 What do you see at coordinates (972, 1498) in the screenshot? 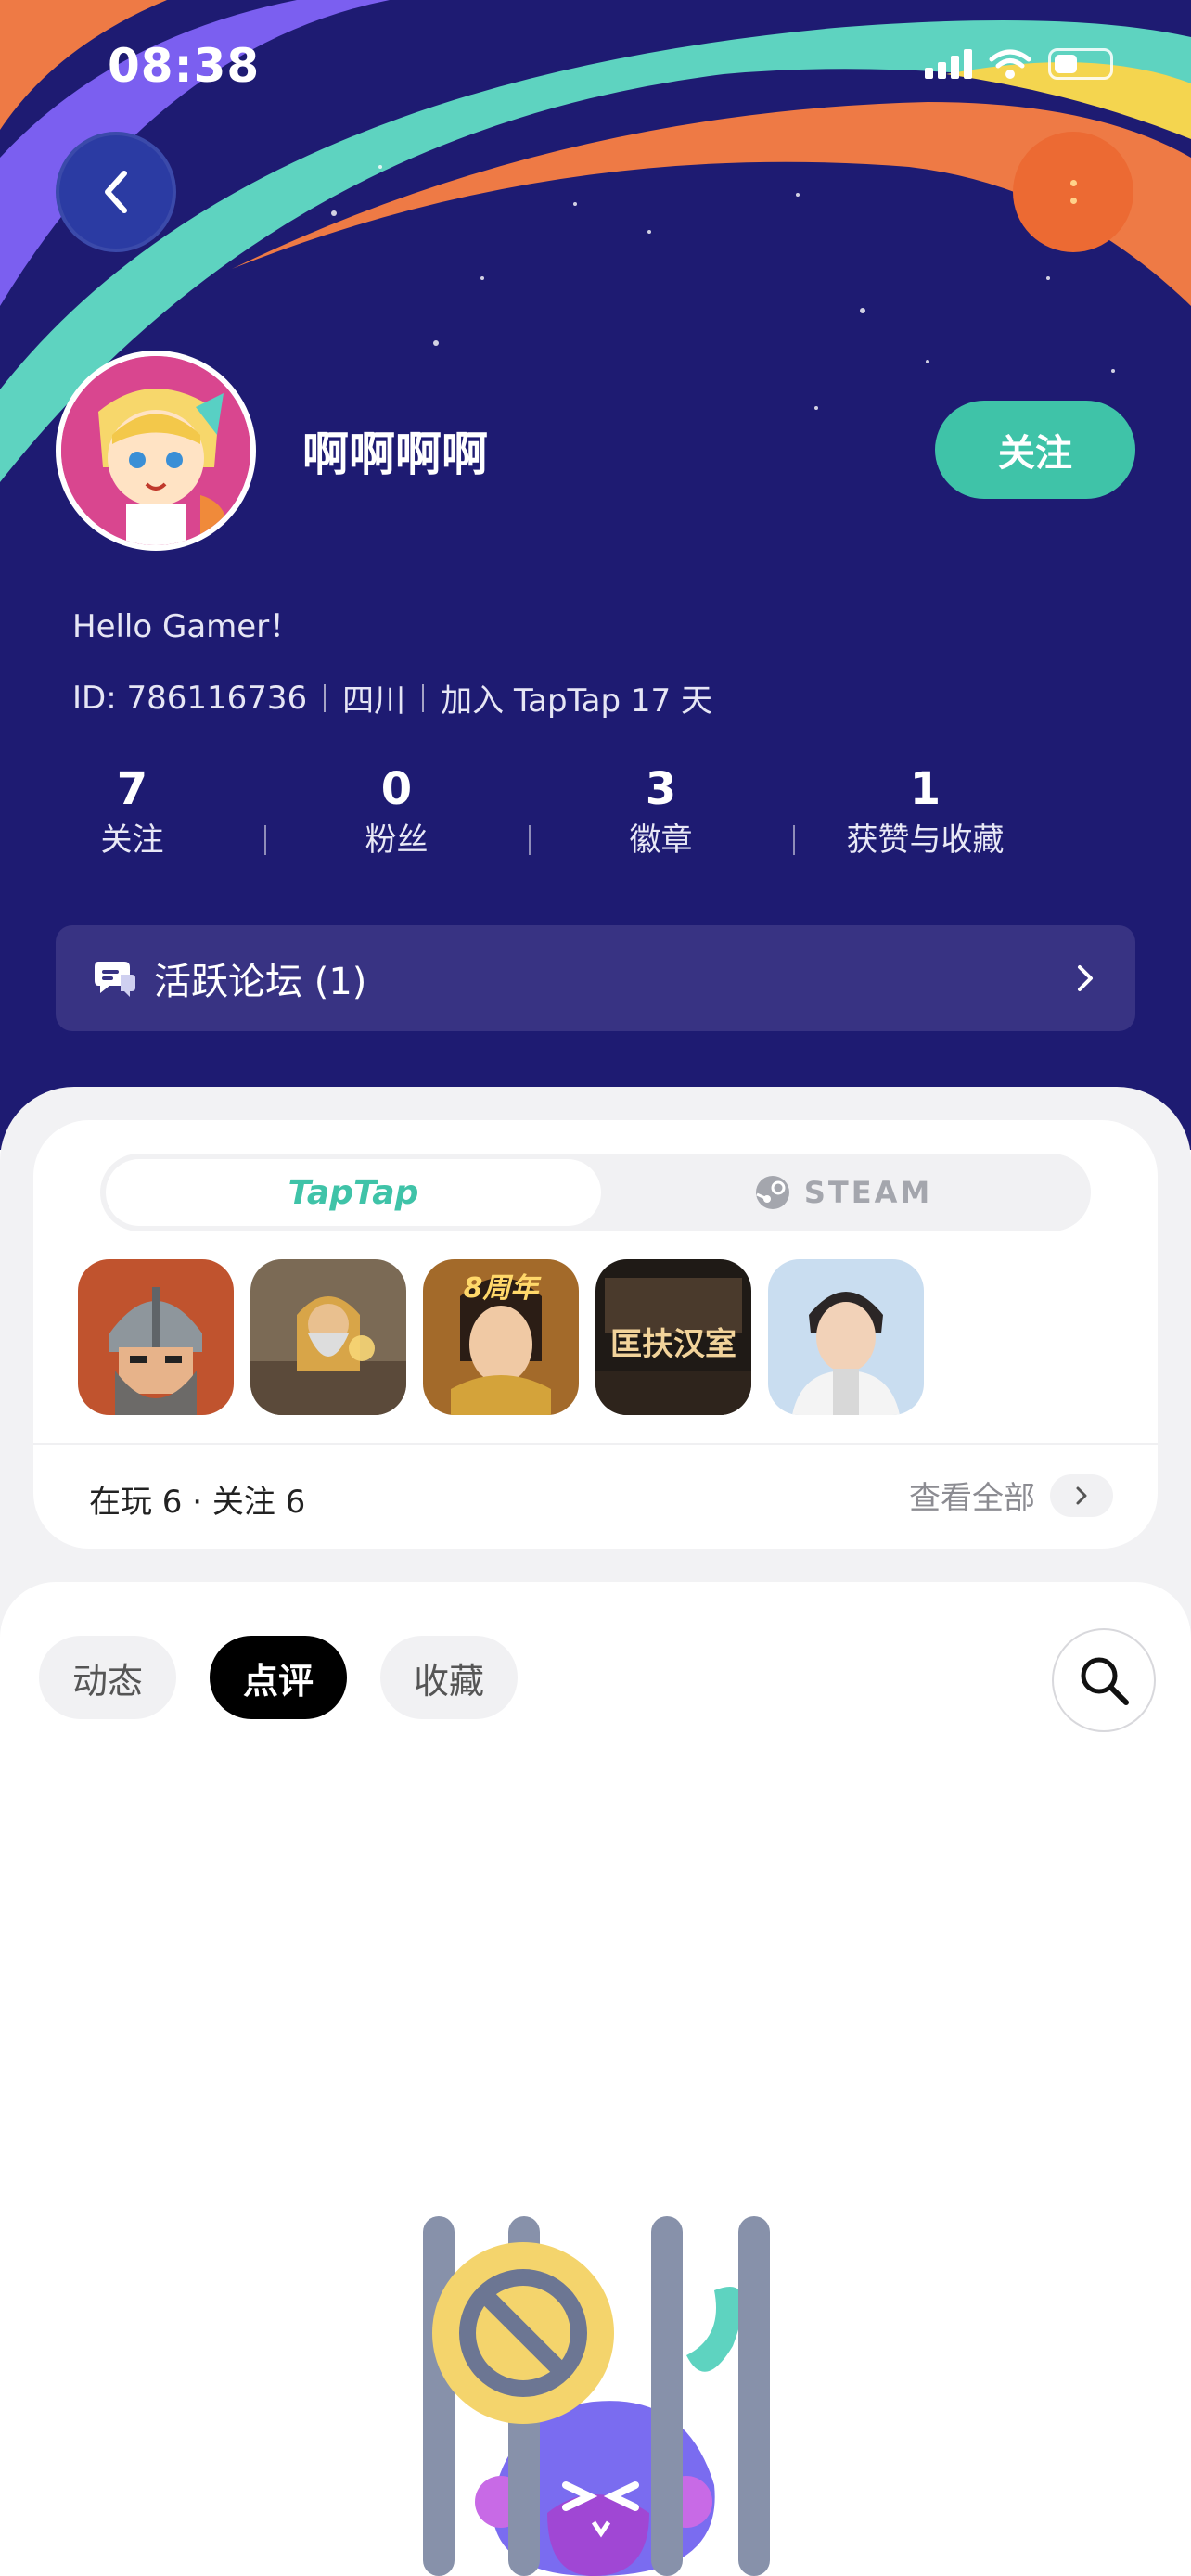
I see `view-all-label: 查看全部` at bounding box center [972, 1498].